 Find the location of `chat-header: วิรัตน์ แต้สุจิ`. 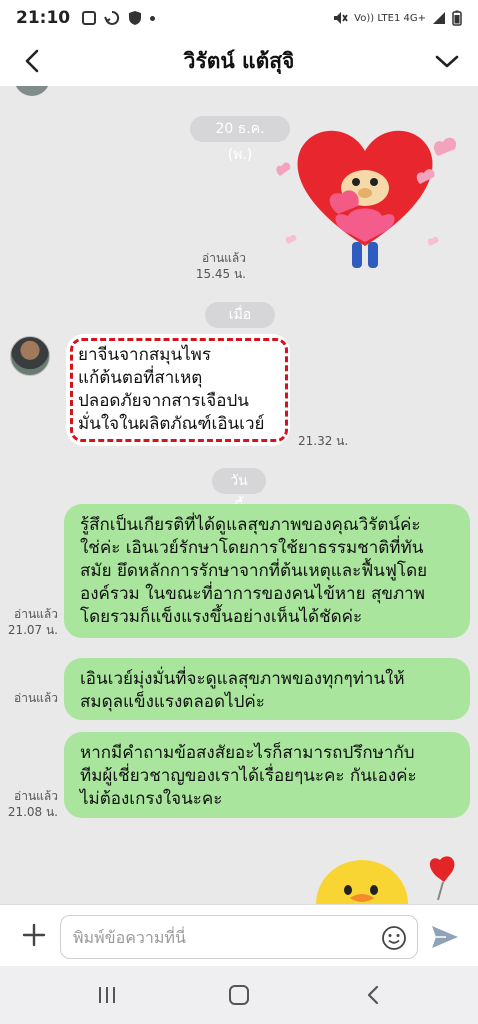

chat-header: วิรัตน์ แต้สุจิ is located at coordinates (239, 61).